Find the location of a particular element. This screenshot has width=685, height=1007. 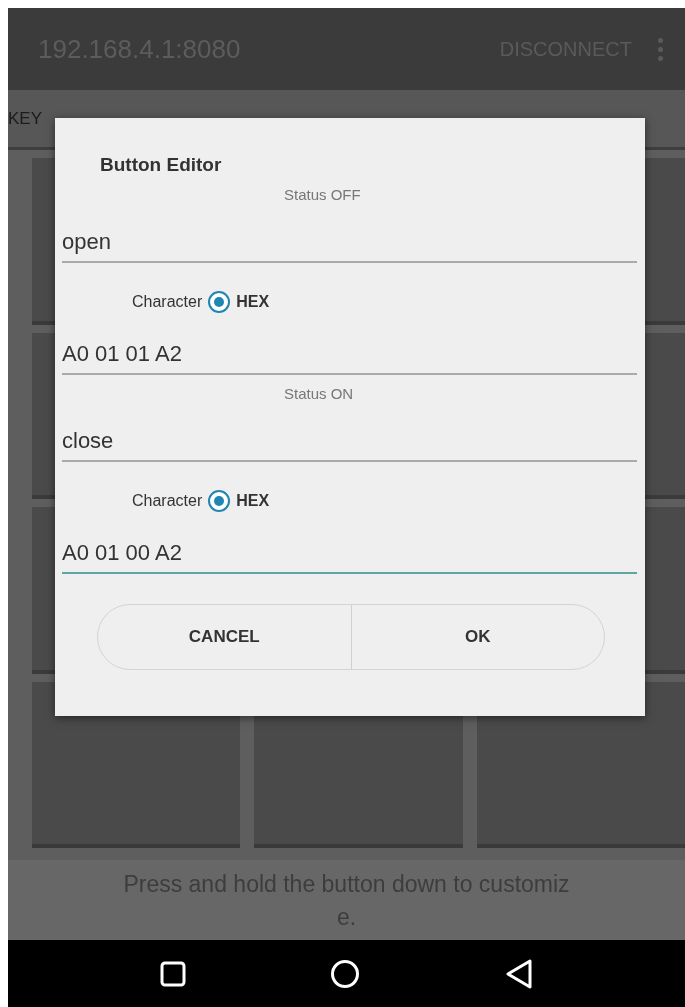

text-field: close is located at coordinates (349, 443).